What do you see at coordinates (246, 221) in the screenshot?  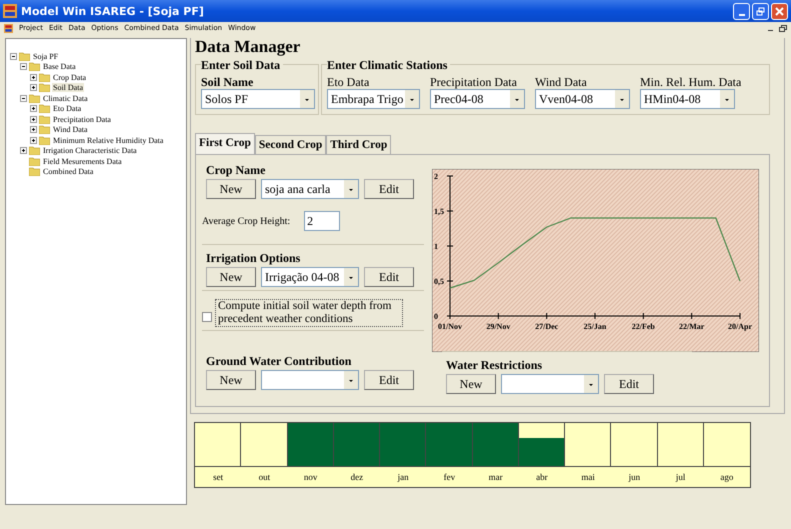 I see `field-label: Average Crop Height:` at bounding box center [246, 221].